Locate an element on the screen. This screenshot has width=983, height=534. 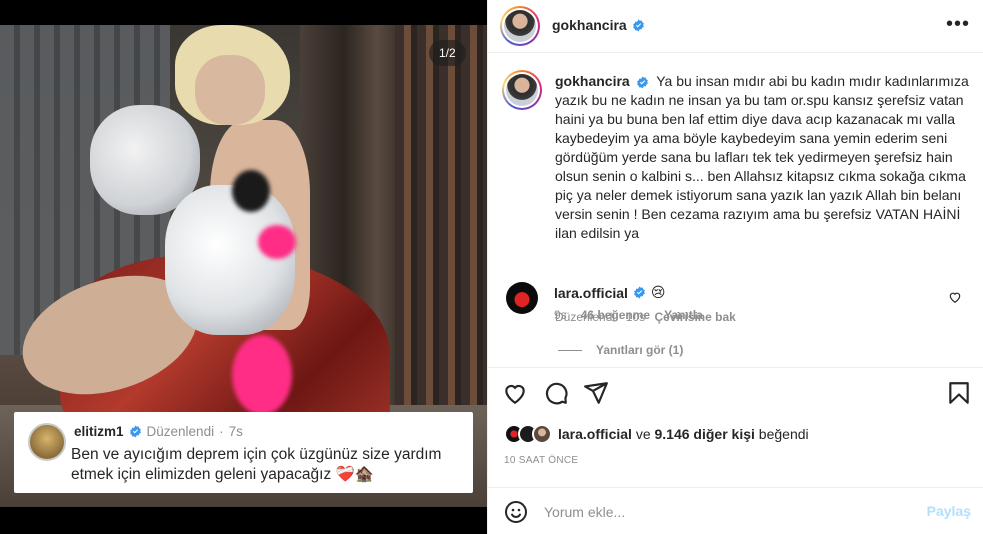
likes-count: 9.146 diğer kişi is located at coordinates (705, 434).